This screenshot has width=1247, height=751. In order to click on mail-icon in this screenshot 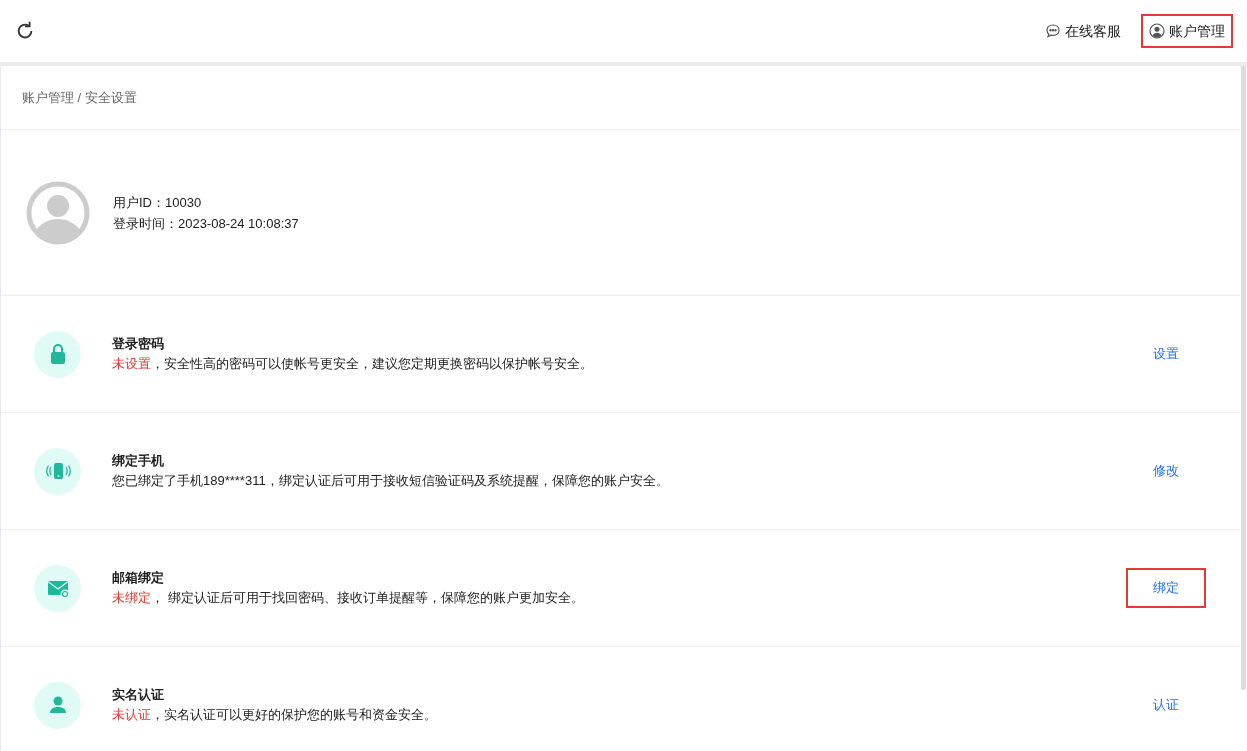, I will do `click(57, 588)`.